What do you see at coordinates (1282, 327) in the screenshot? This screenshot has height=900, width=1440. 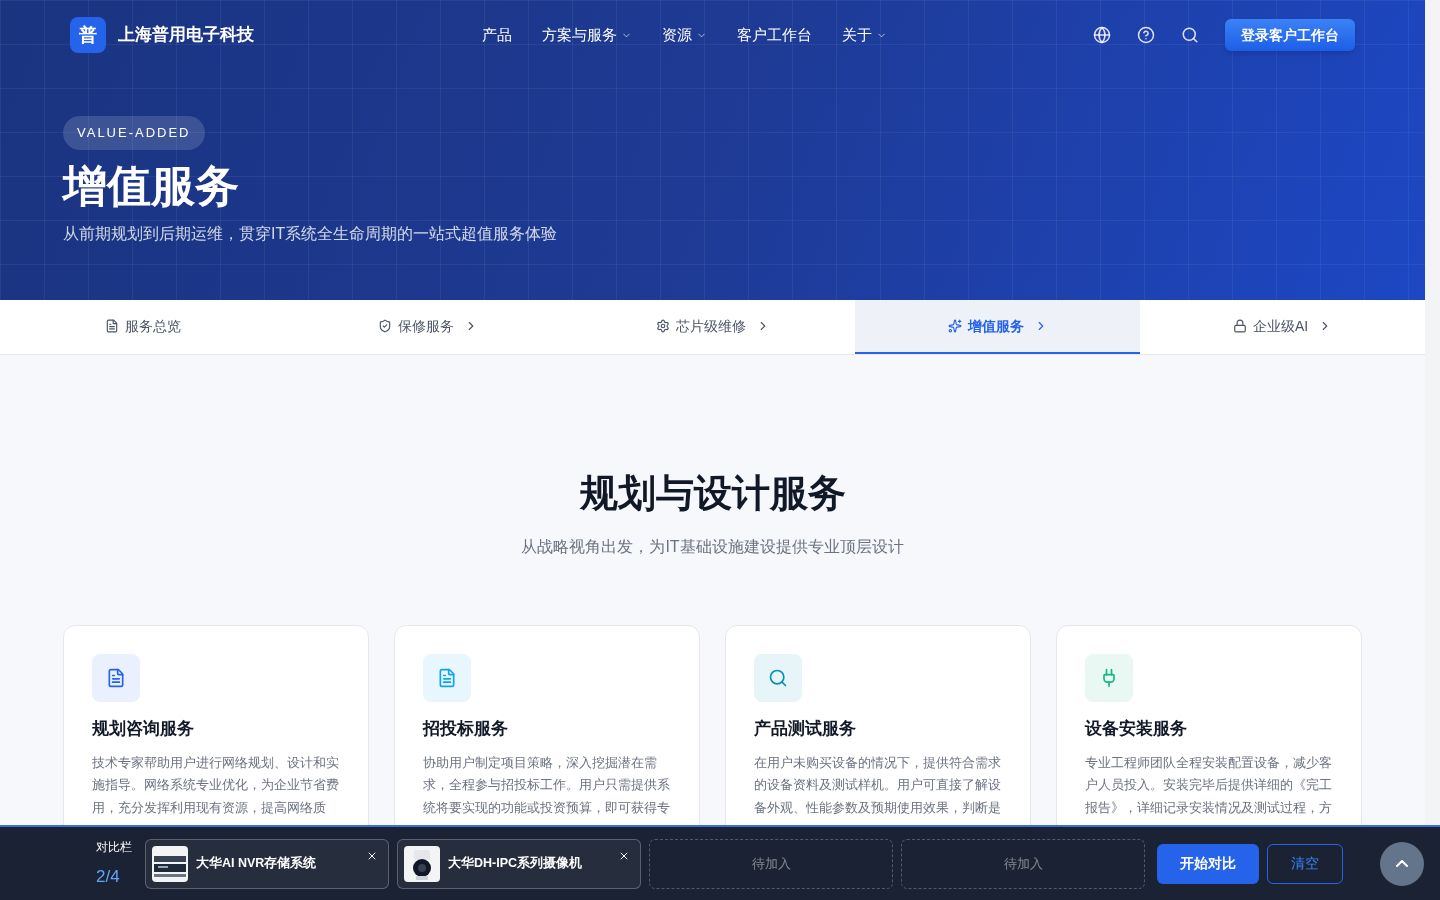 I see `tab: 企业级AI` at bounding box center [1282, 327].